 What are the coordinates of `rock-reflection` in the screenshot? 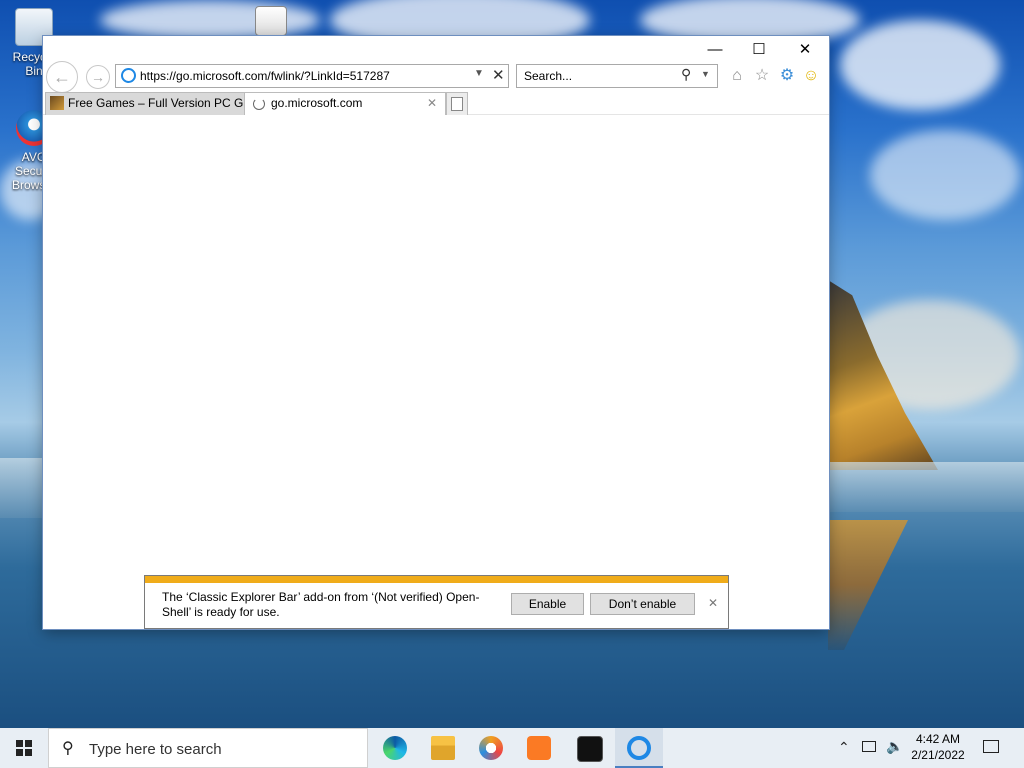 It's located at (868, 585).